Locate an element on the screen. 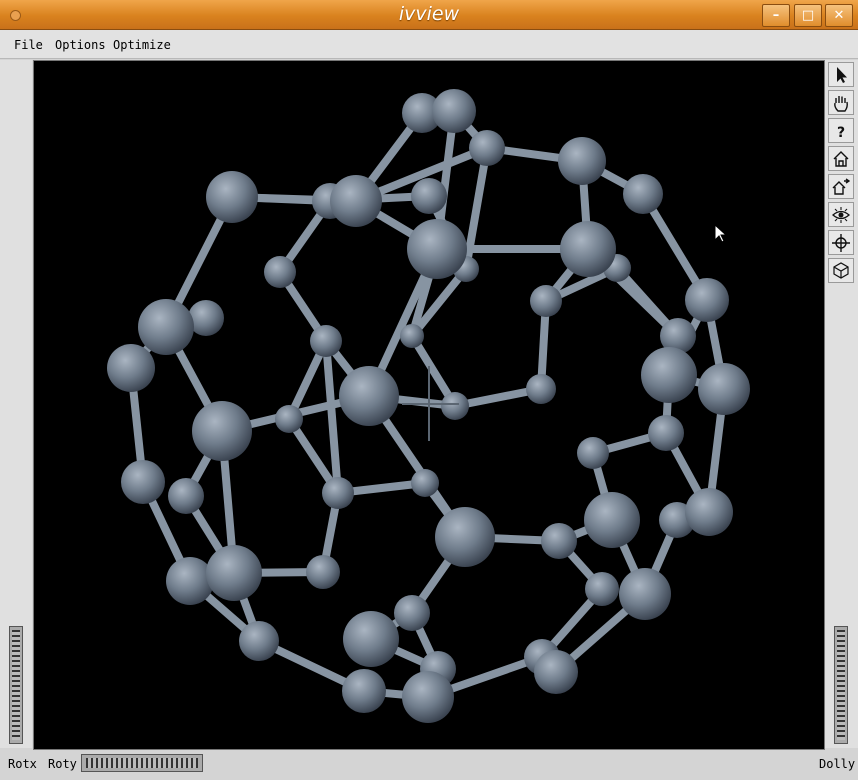 This screenshot has width=858, height=780. hand-icon is located at coordinates (841, 104).